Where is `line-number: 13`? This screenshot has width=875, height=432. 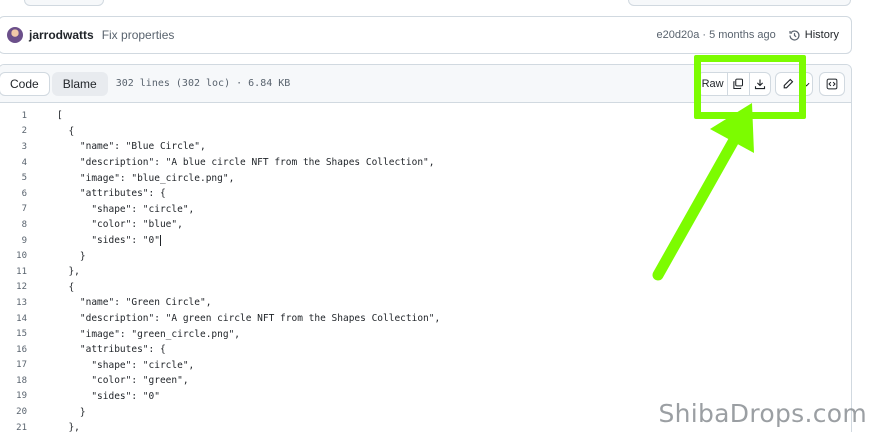
line-number: 13 is located at coordinates (13, 303).